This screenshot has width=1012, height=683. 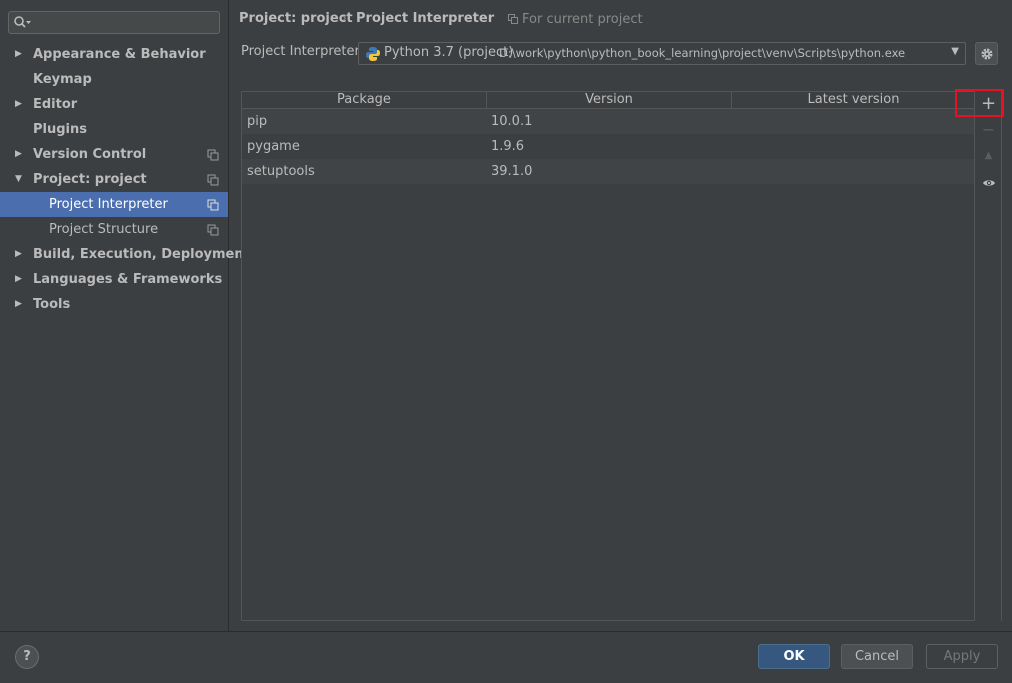 I want to click on sidebar-item-version-control: ▶ Version Control, so click(x=114, y=154).